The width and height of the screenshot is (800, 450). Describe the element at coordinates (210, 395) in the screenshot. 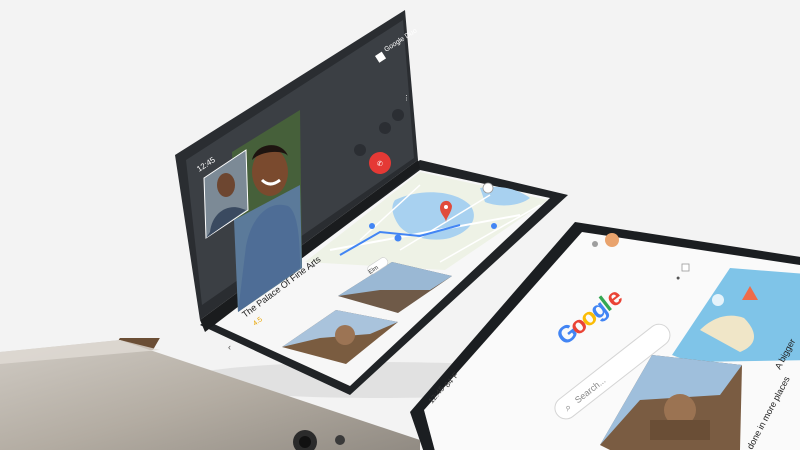

I see `silver-device` at that location.